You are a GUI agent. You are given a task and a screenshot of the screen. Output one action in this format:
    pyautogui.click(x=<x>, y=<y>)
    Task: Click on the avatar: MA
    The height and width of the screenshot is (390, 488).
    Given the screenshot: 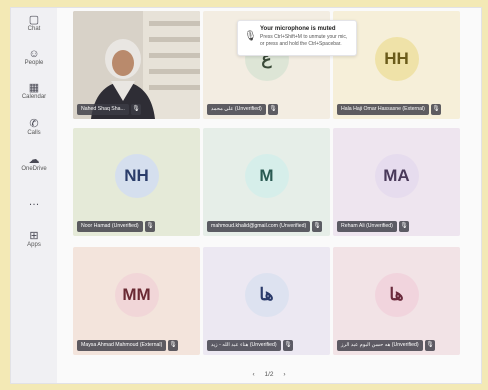 What is the action you would take?
    pyautogui.click(x=396, y=175)
    